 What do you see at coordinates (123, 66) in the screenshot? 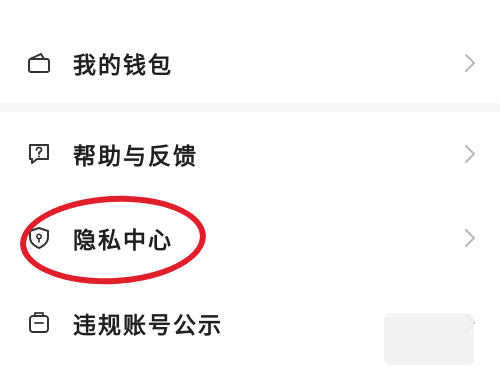
I see `menu-item-label: 我的钱包` at bounding box center [123, 66].